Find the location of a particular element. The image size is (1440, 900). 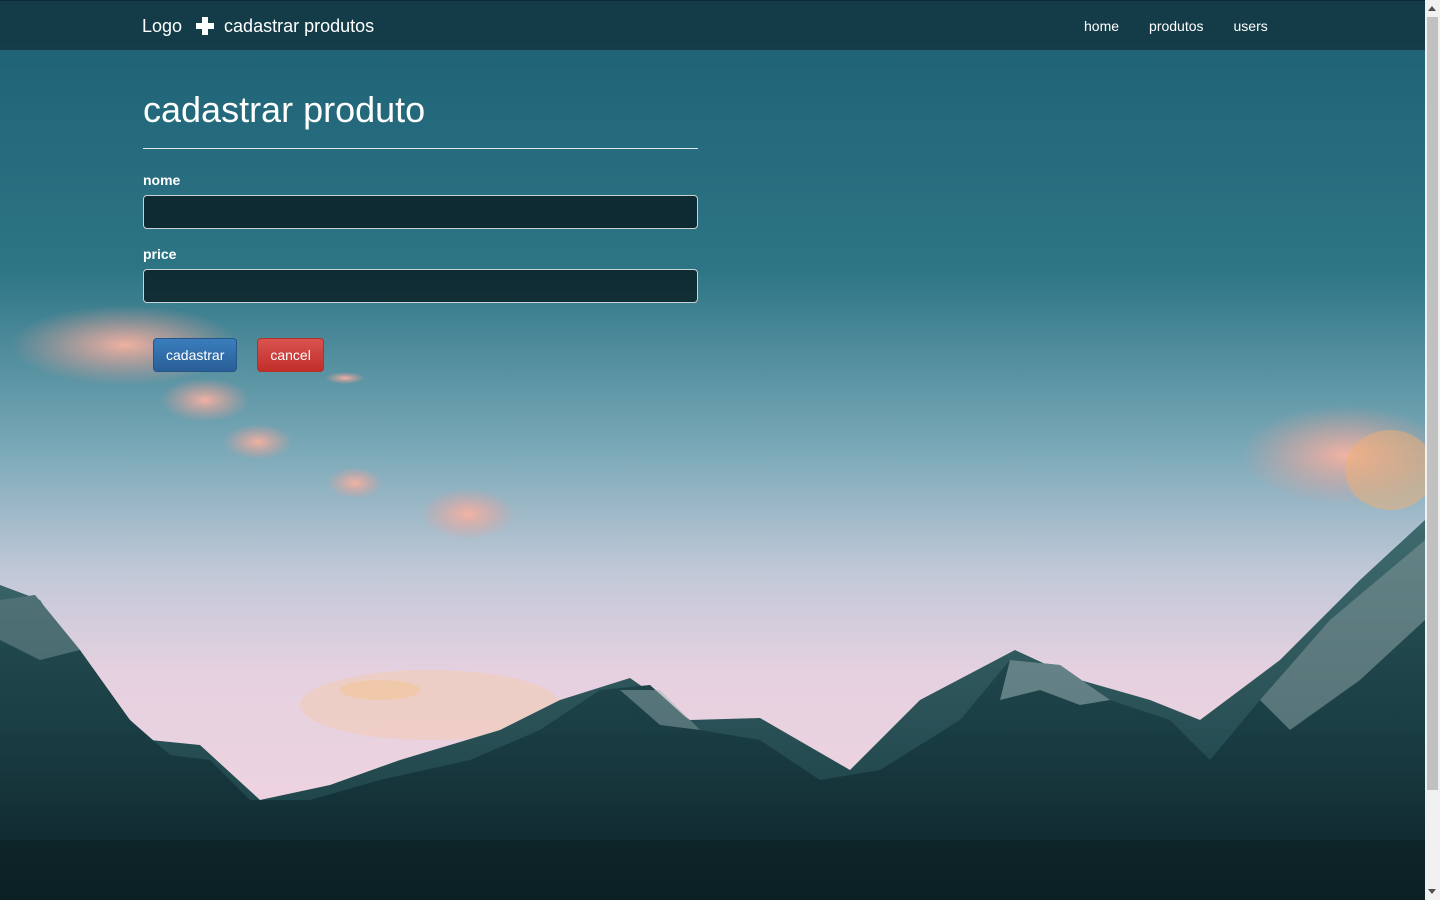

scroll-down-icon is located at coordinates (1432, 891).